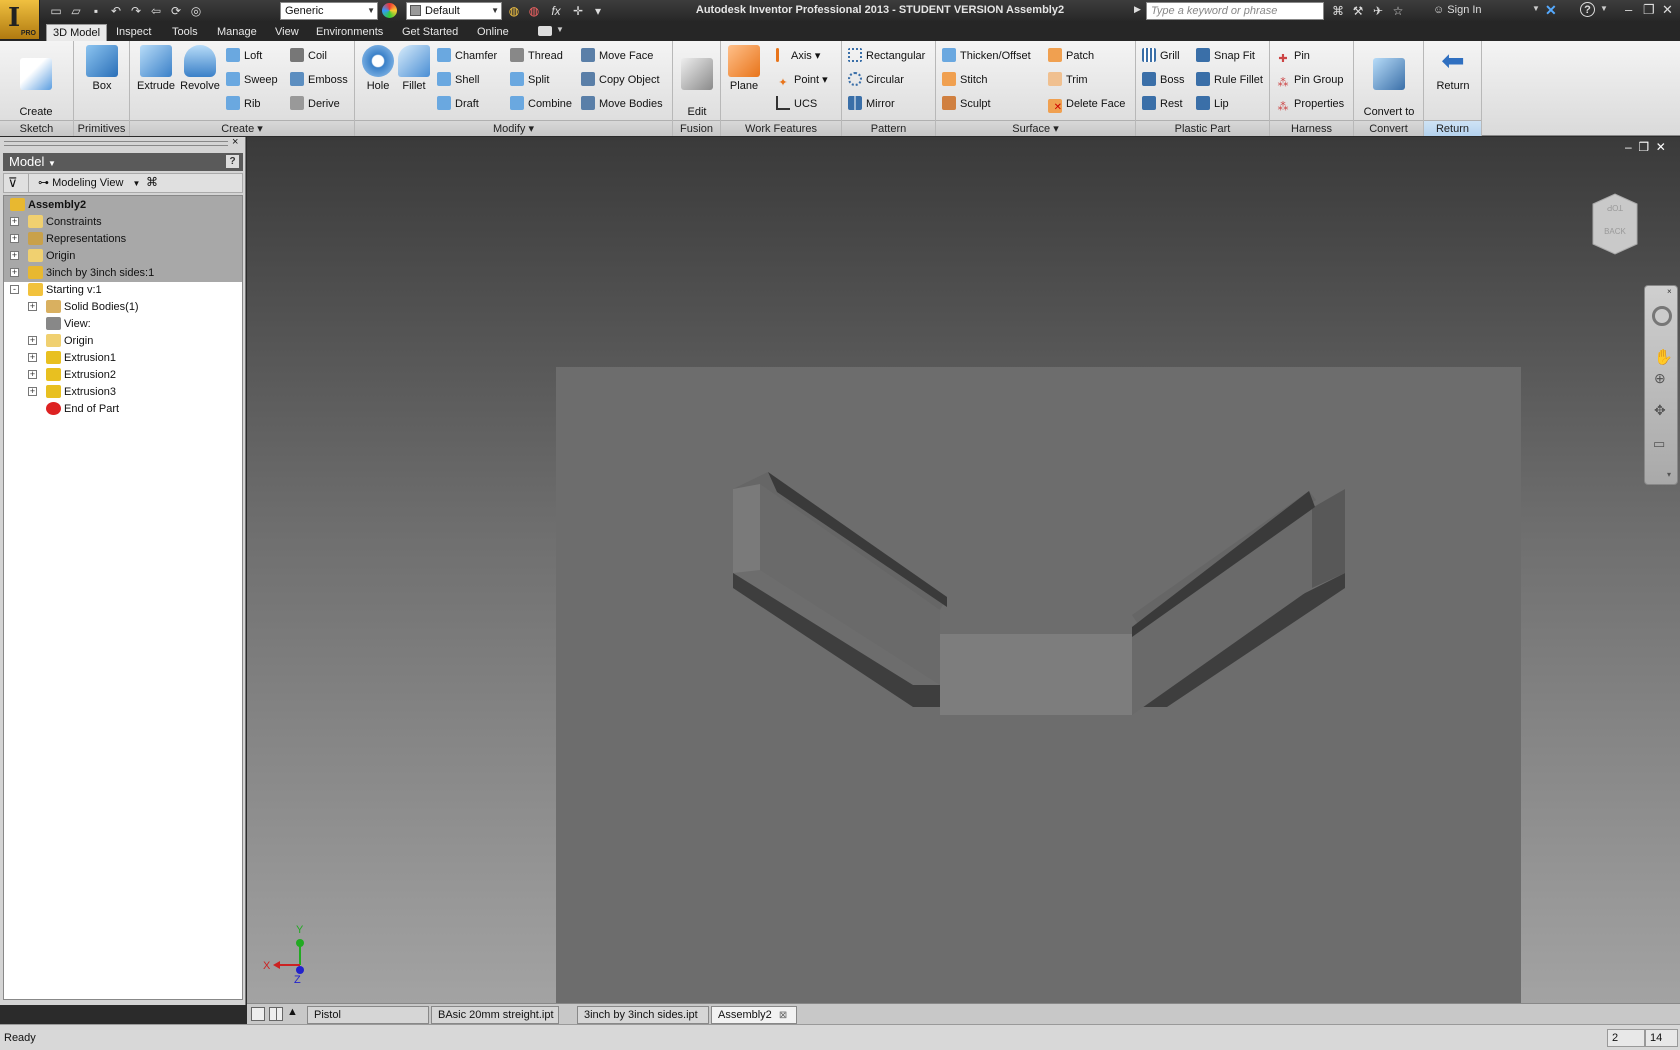  I want to click on mirror-button: Mirror, so click(871, 104).